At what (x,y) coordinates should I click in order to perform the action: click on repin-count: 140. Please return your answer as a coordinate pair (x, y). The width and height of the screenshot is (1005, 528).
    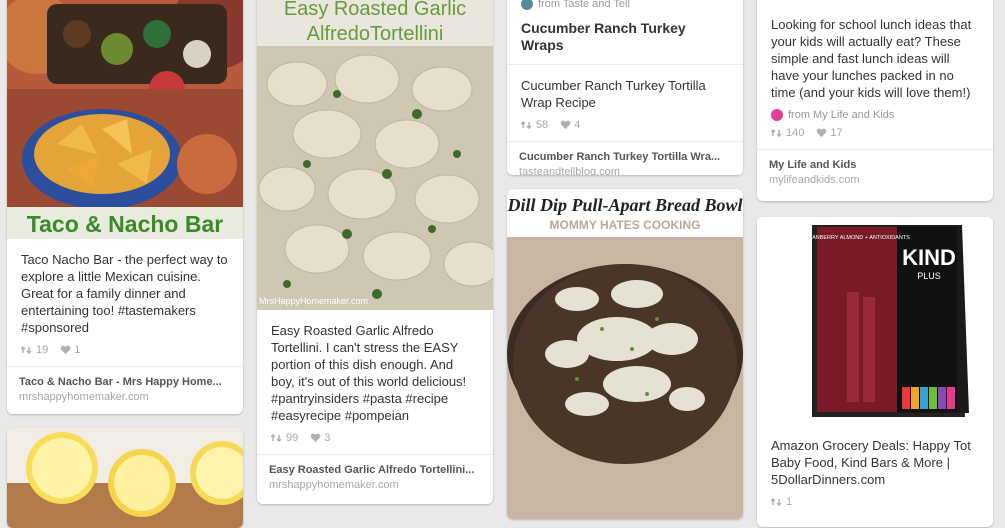
    Looking at the image, I should click on (787, 133).